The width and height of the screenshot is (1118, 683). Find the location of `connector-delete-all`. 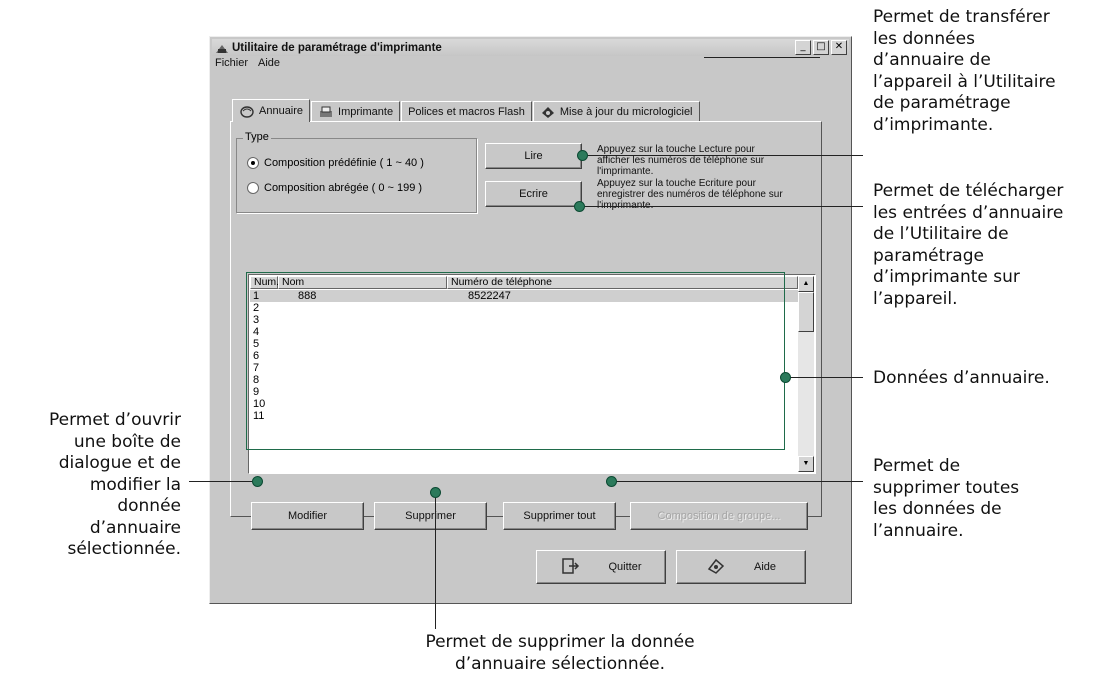

connector-delete-all is located at coordinates (738, 481).